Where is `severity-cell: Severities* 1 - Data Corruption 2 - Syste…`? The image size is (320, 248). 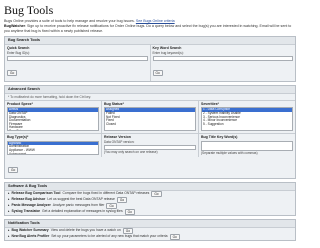 severity-cell: Severities* 1 - Data Corruption 2 - Syste… is located at coordinates (247, 117).